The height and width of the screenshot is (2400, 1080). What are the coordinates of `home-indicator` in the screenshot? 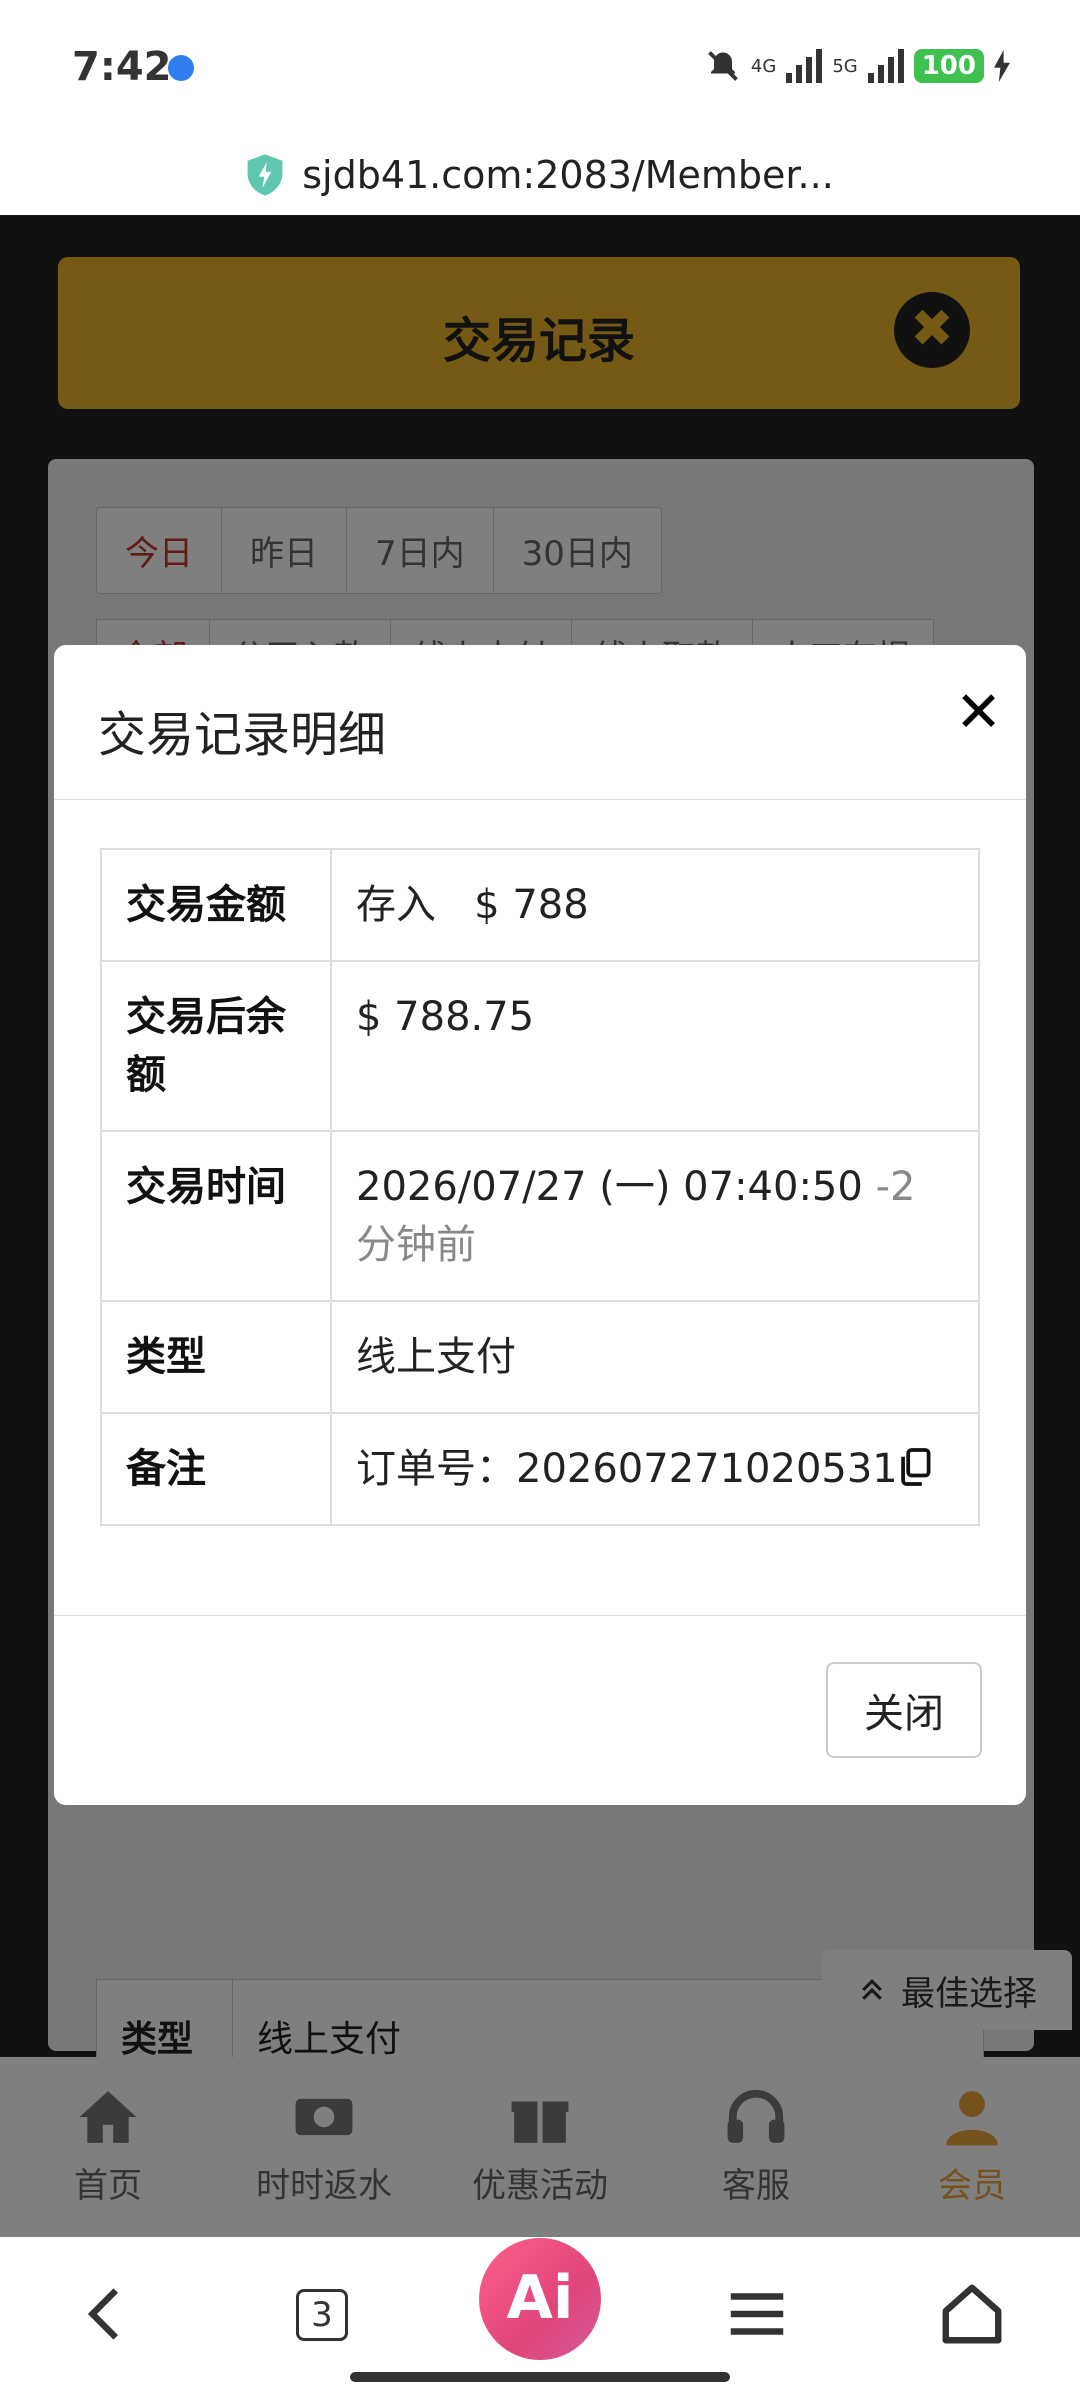 It's located at (540, 2377).